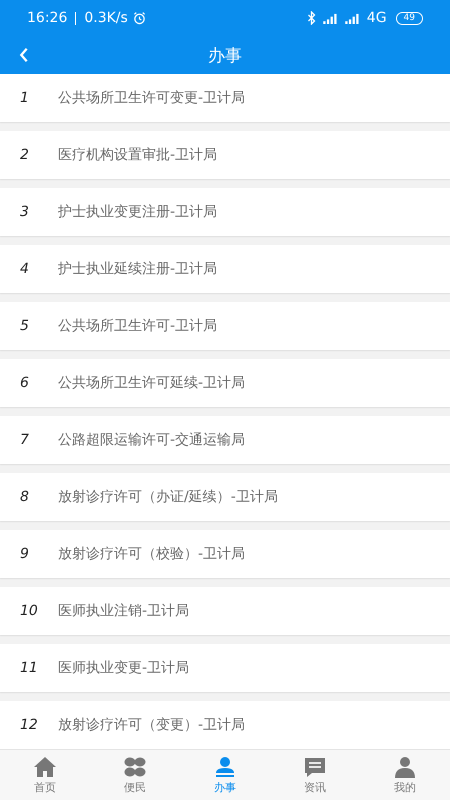 Image resolution: width=450 pixels, height=800 pixels. Describe the element at coordinates (29, 725) in the screenshot. I see `item-number: 12` at that location.